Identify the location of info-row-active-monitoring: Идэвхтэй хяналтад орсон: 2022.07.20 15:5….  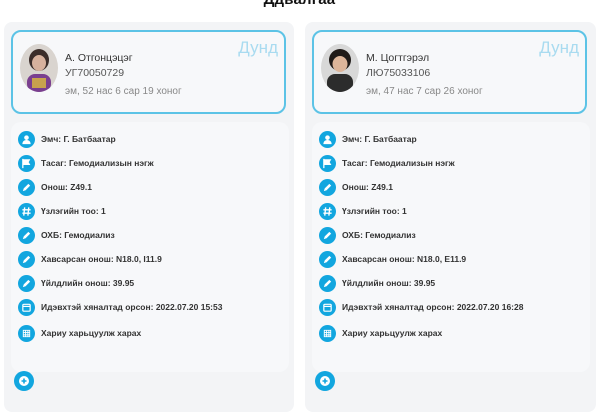
(120, 307).